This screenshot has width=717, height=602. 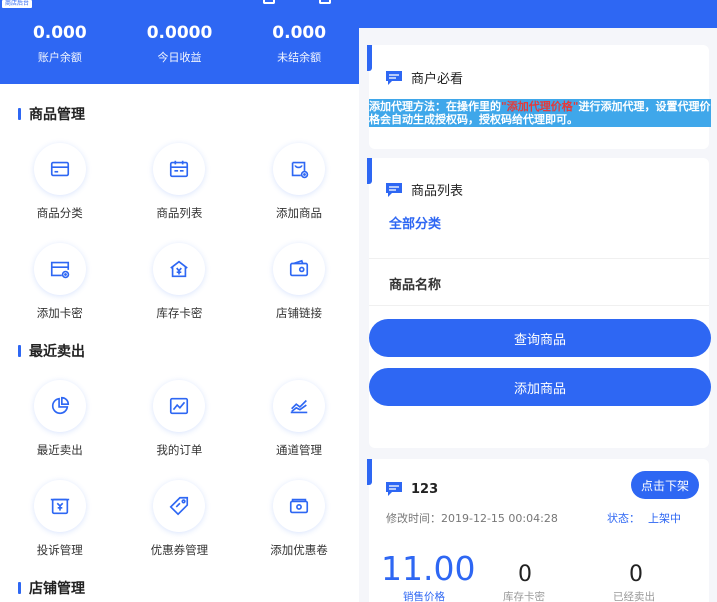 I want to click on stat-today-income: 0.0000 今日收益, so click(x=180, y=43).